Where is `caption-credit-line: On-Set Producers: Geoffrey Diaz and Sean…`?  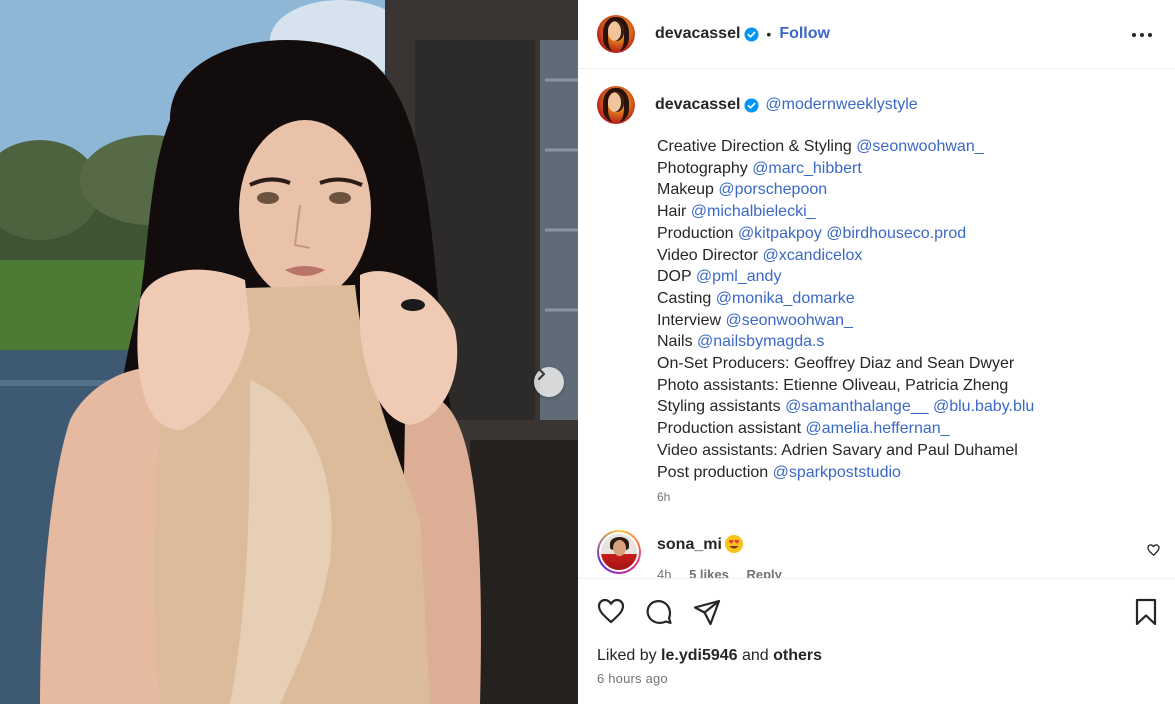 caption-credit-line: On-Set Producers: Geoffrey Diaz and Sean… is located at coordinates (907, 364).